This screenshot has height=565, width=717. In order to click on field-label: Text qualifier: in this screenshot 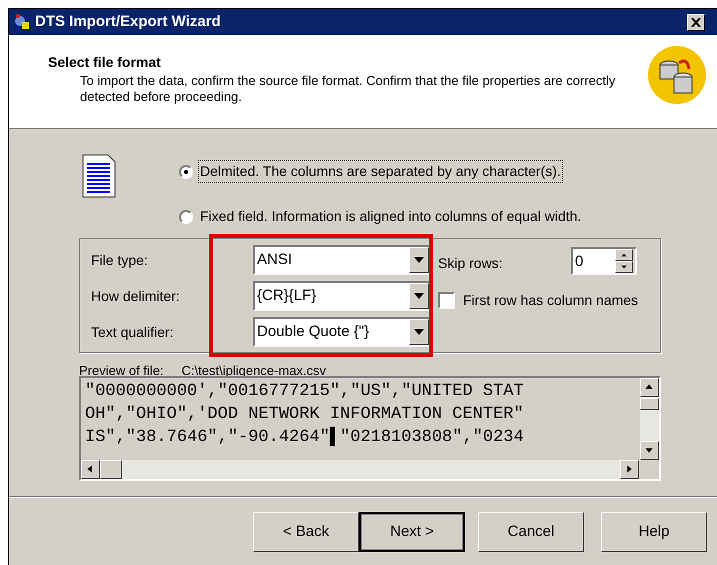, I will do `click(132, 332)`.